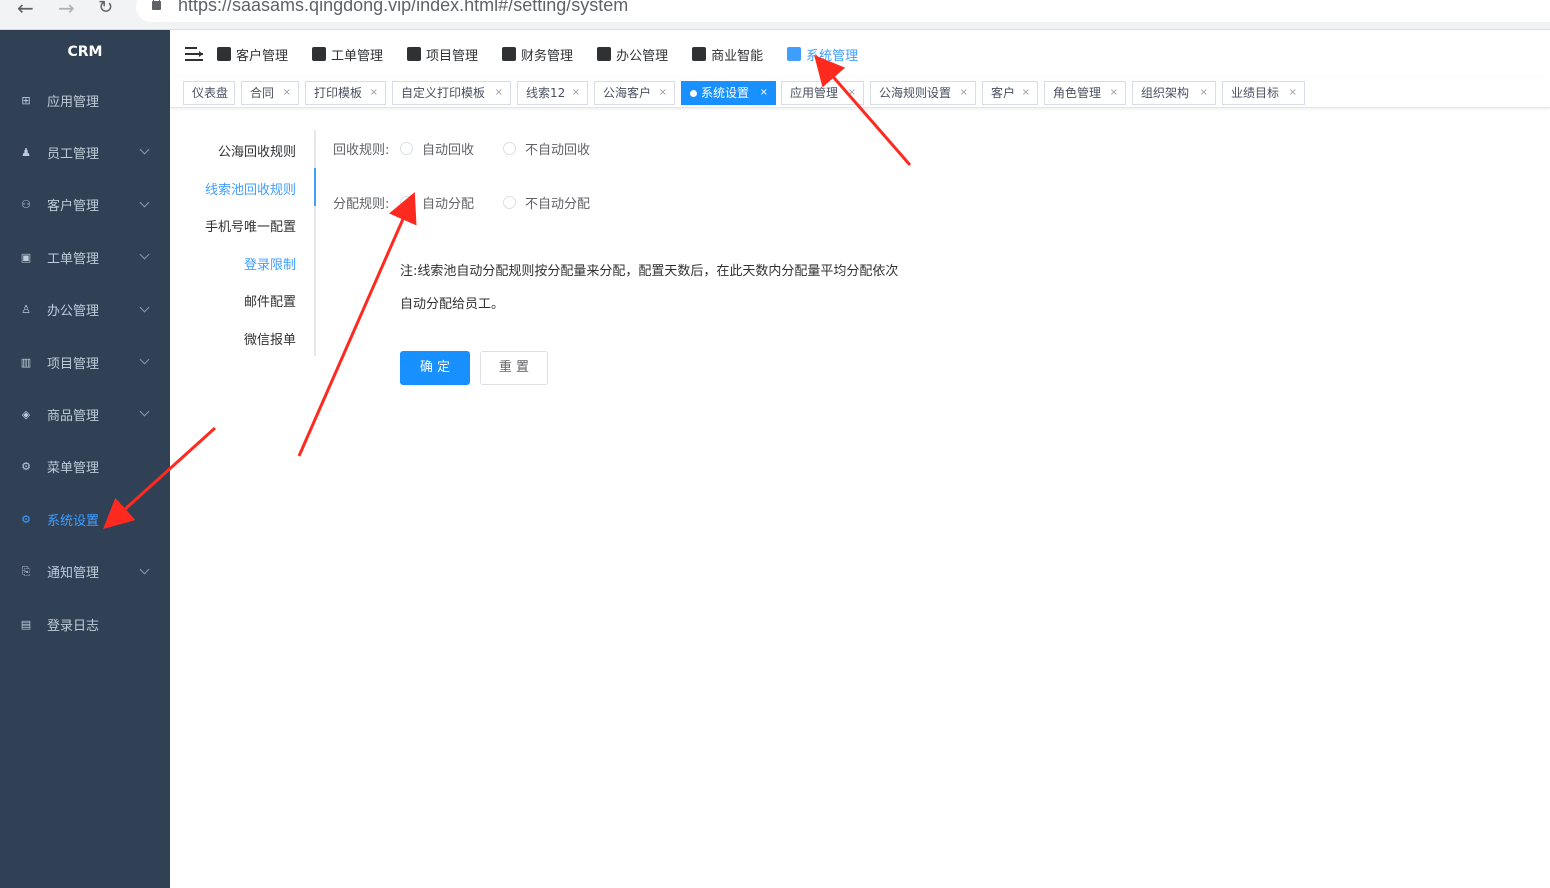  What do you see at coordinates (443, 93) in the screenshot?
I see `tab-label: 自定义打印模板` at bounding box center [443, 93].